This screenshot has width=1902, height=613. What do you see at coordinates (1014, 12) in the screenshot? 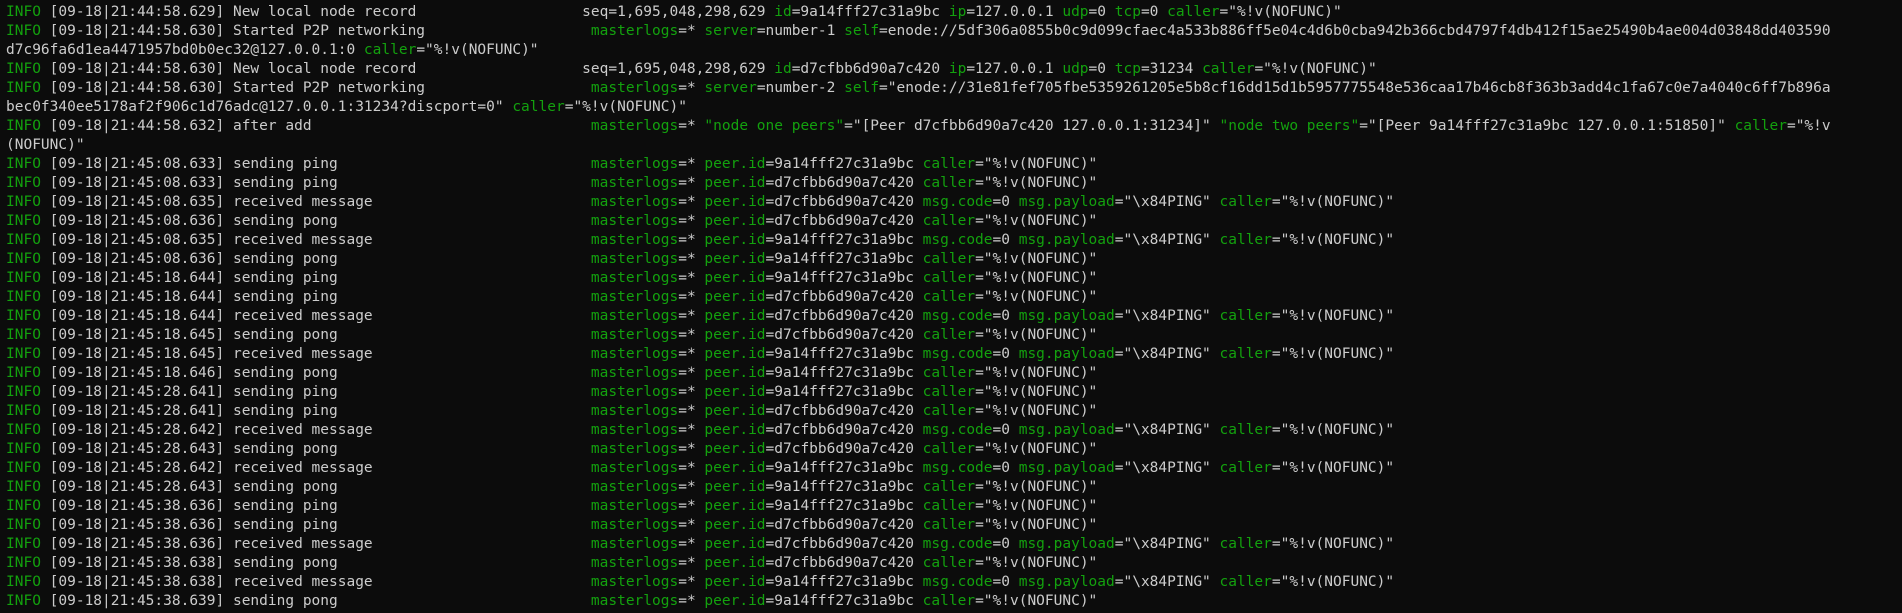
I see `log-text: =127.0.0.1` at bounding box center [1014, 12].